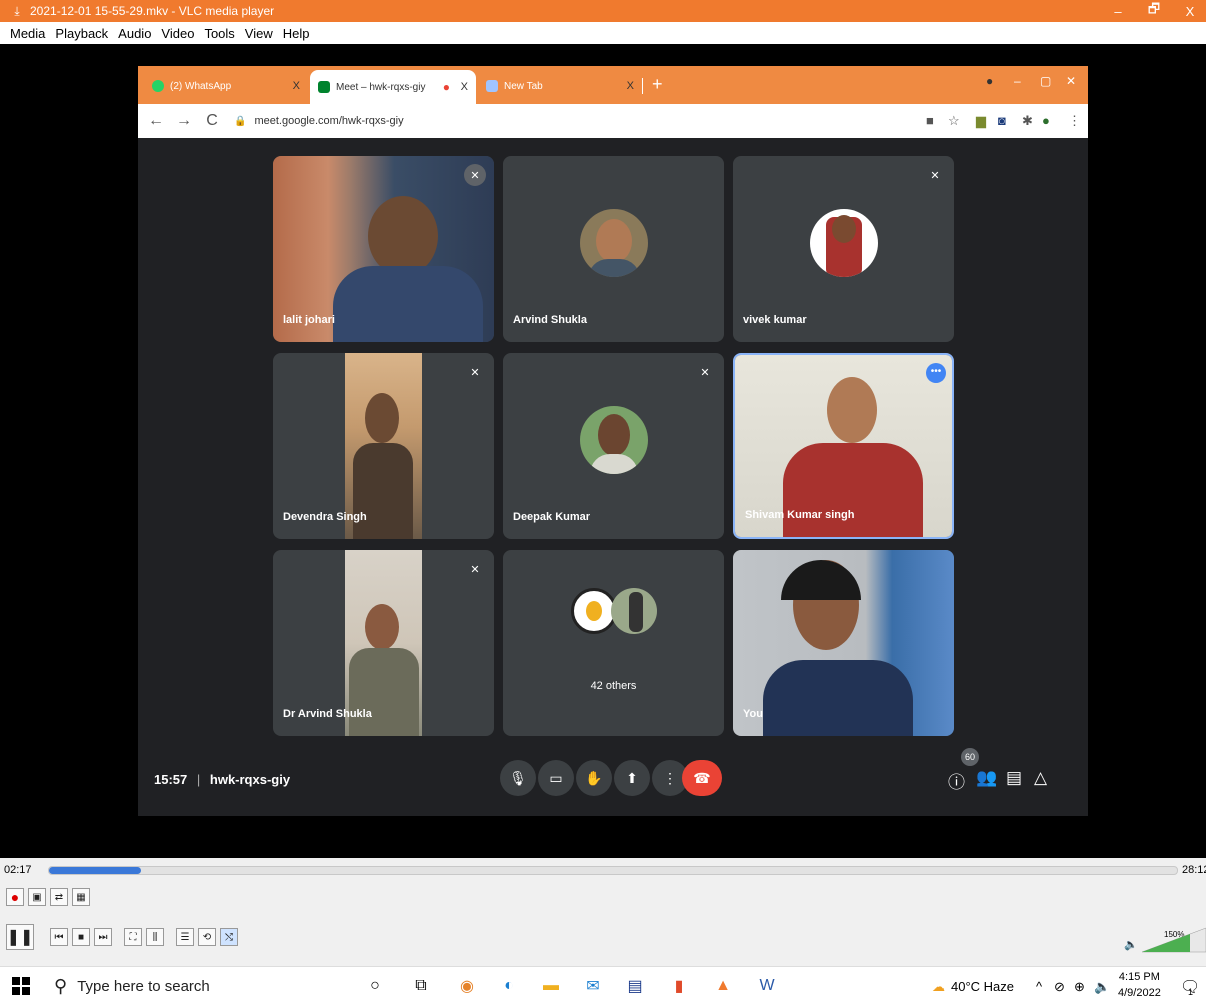  What do you see at coordinates (843, 643) in the screenshot?
I see `participant-tile-you: You` at bounding box center [843, 643].